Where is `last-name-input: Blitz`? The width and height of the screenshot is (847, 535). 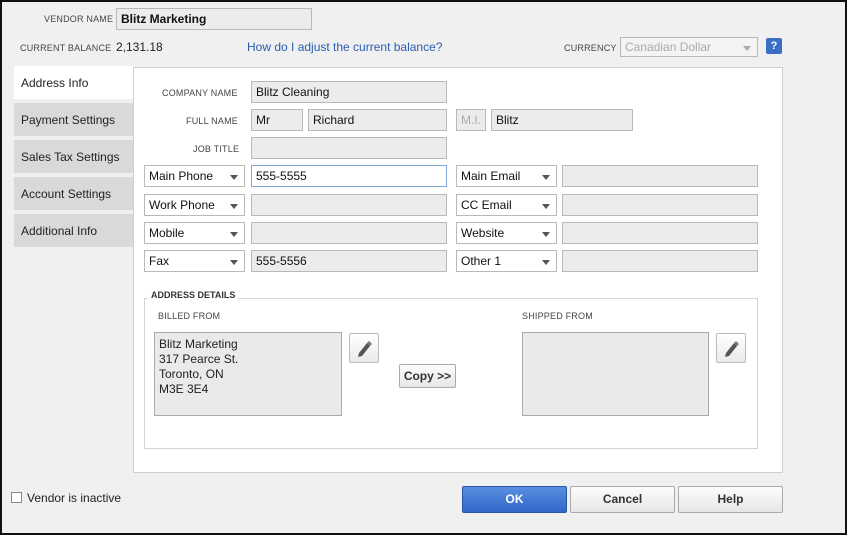
last-name-input: Blitz is located at coordinates (562, 120).